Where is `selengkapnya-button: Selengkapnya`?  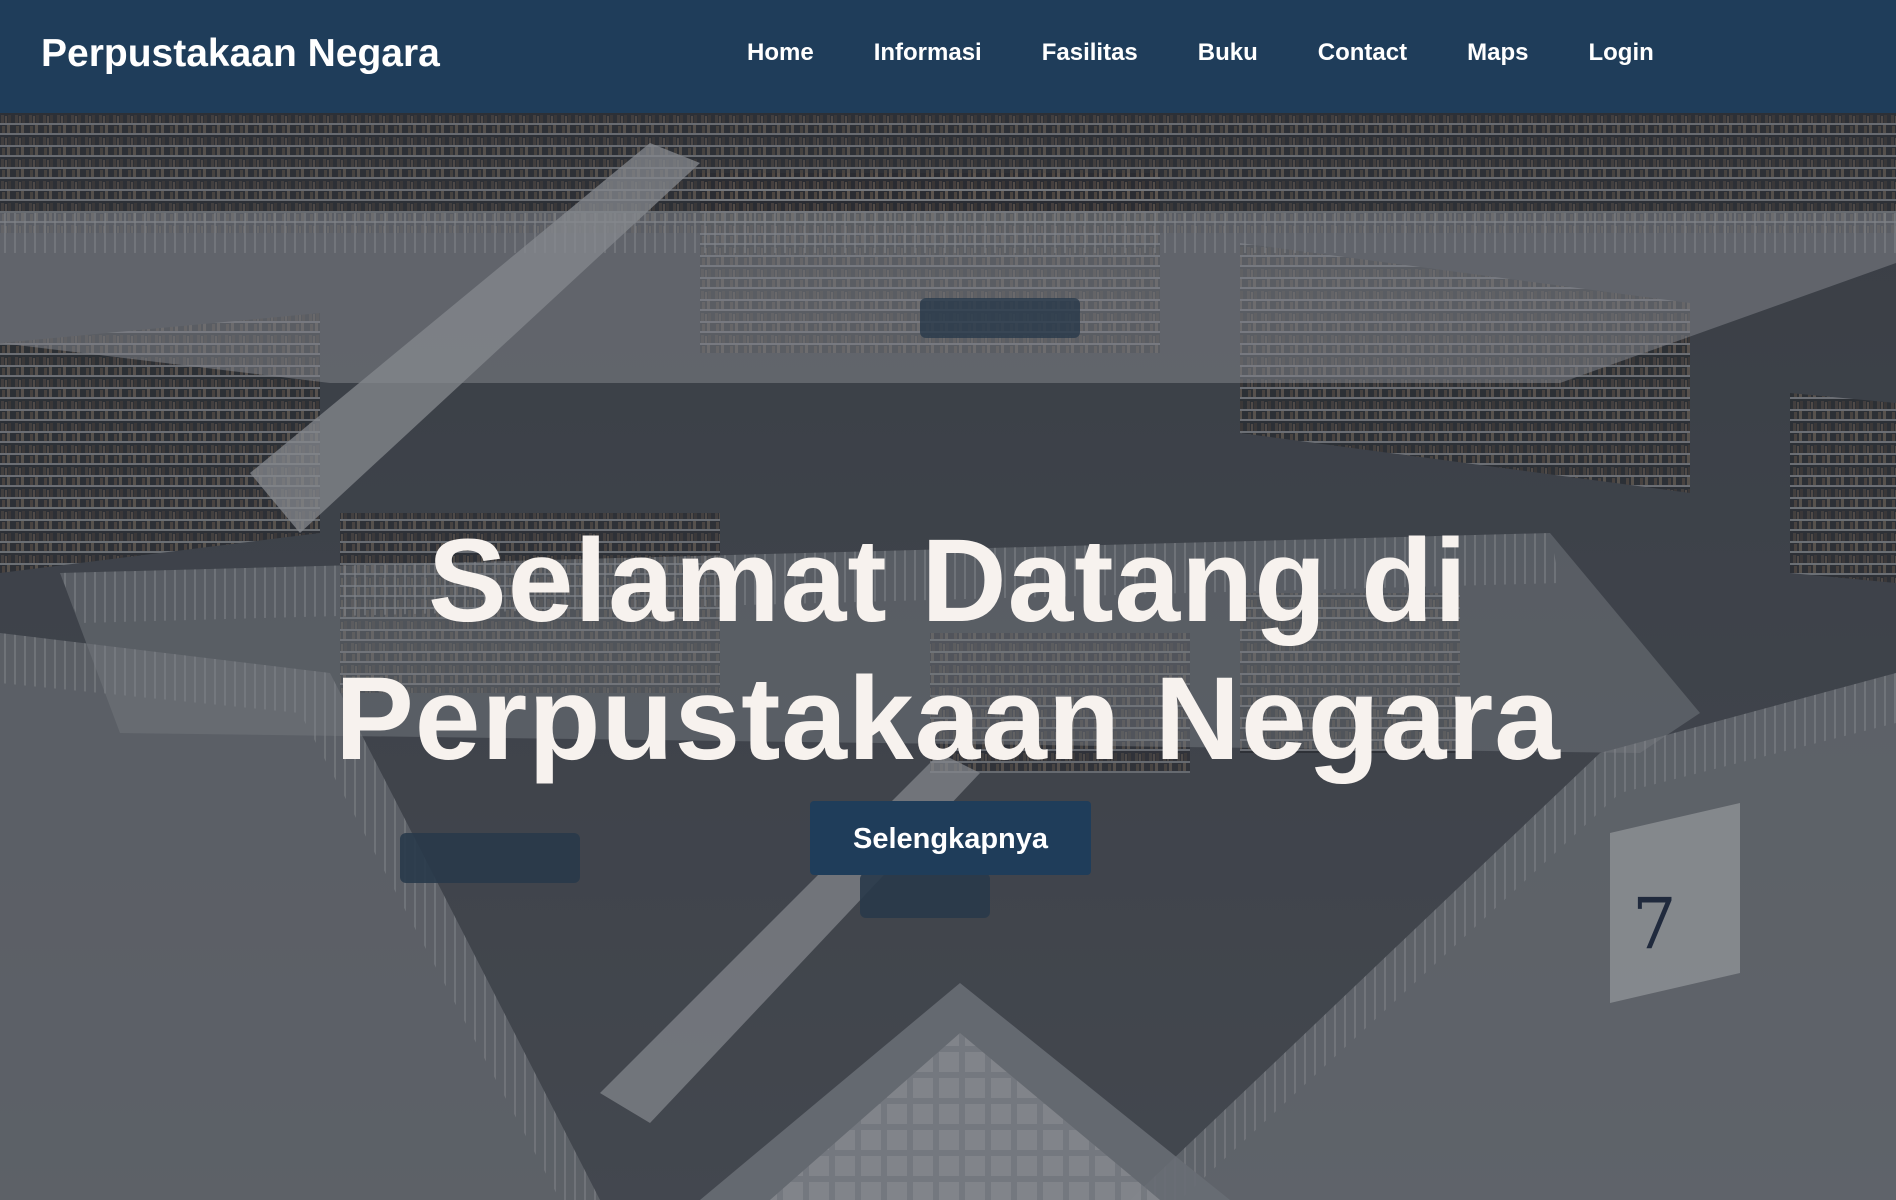
selengkapnya-button: Selengkapnya is located at coordinates (950, 838).